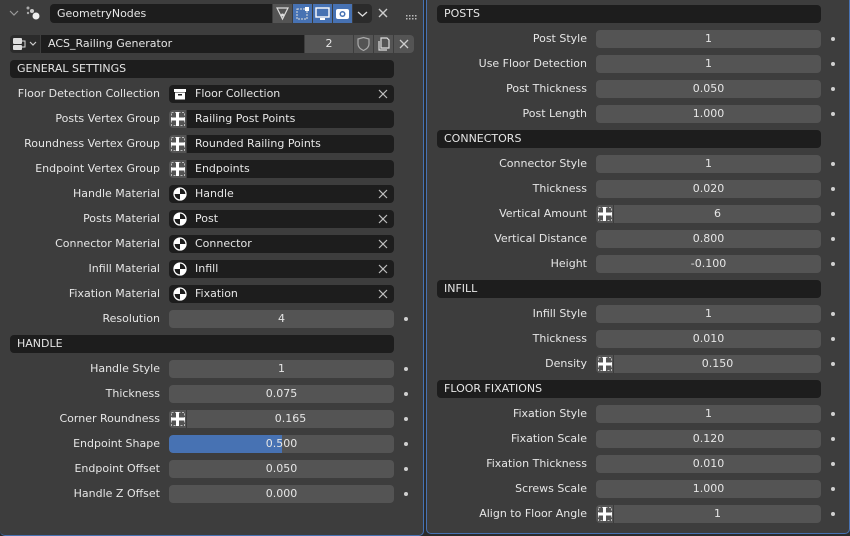  Describe the element at coordinates (281, 169) in the screenshot. I see `endpoint-vertex-group-field: Endpoints` at that location.